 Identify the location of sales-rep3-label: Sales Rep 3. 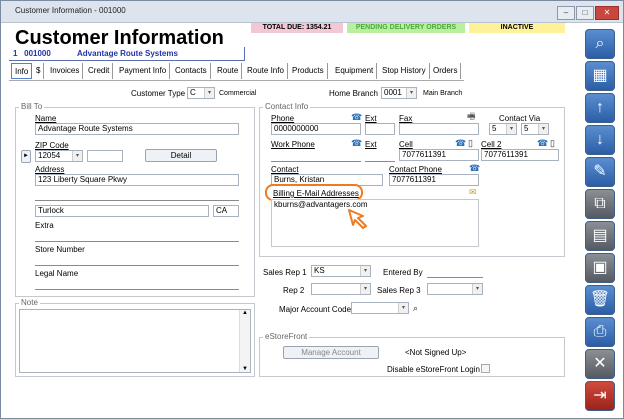
(399, 290).